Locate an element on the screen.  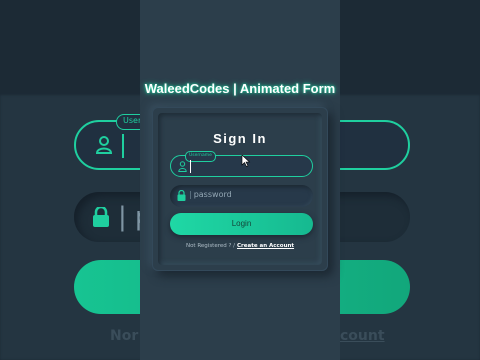
background-lock-icon is located at coordinates (101, 217).